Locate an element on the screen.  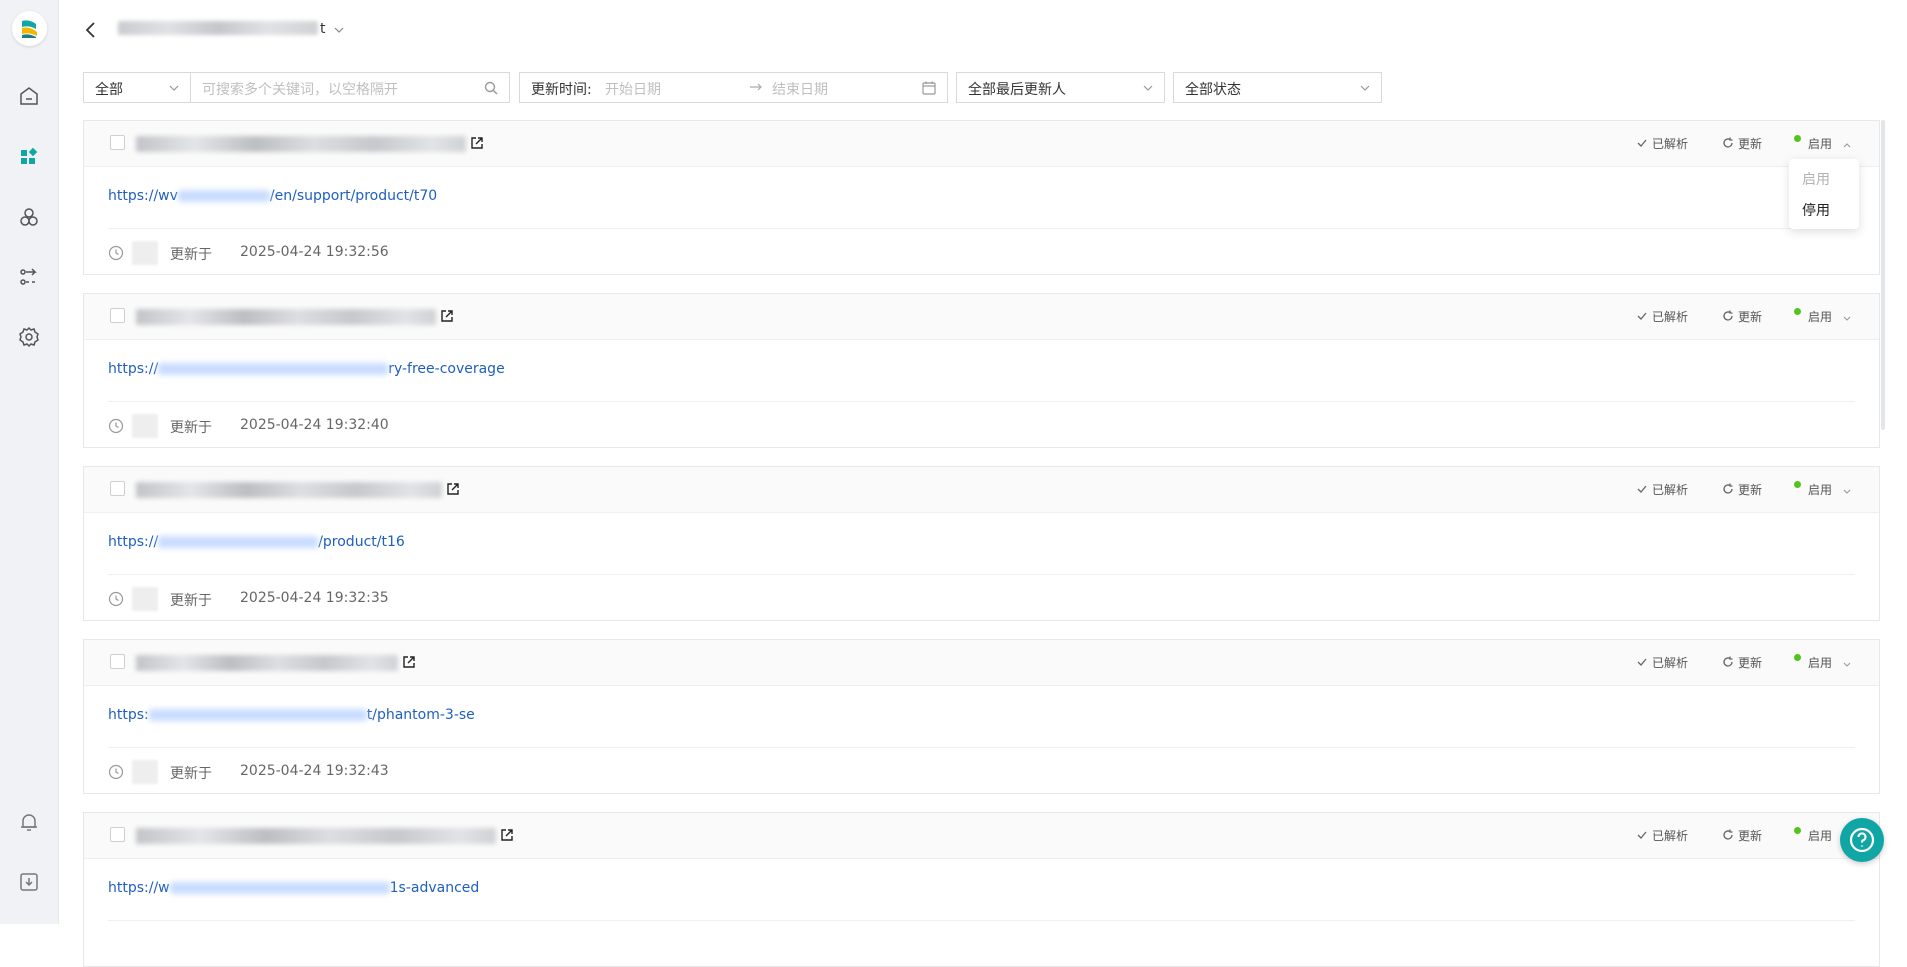
scrollbar is located at coordinates (1883, 275).